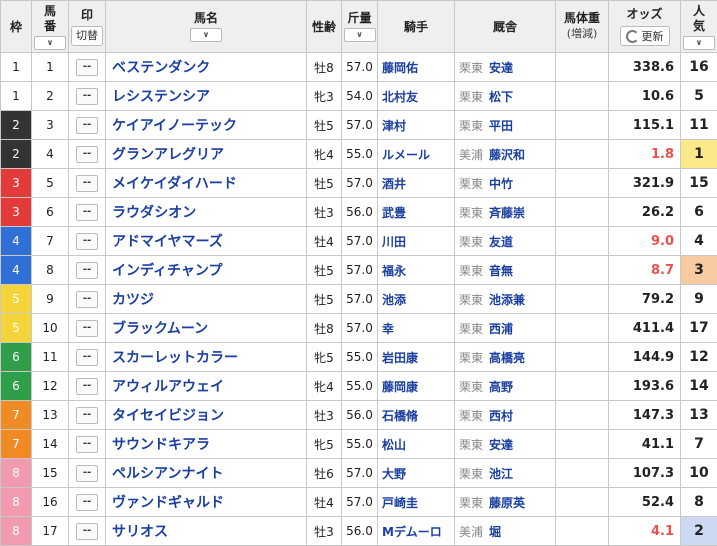 The width and height of the screenshot is (717, 546). I want to click on horse-name-link: ヴァンドギャルド, so click(168, 503).